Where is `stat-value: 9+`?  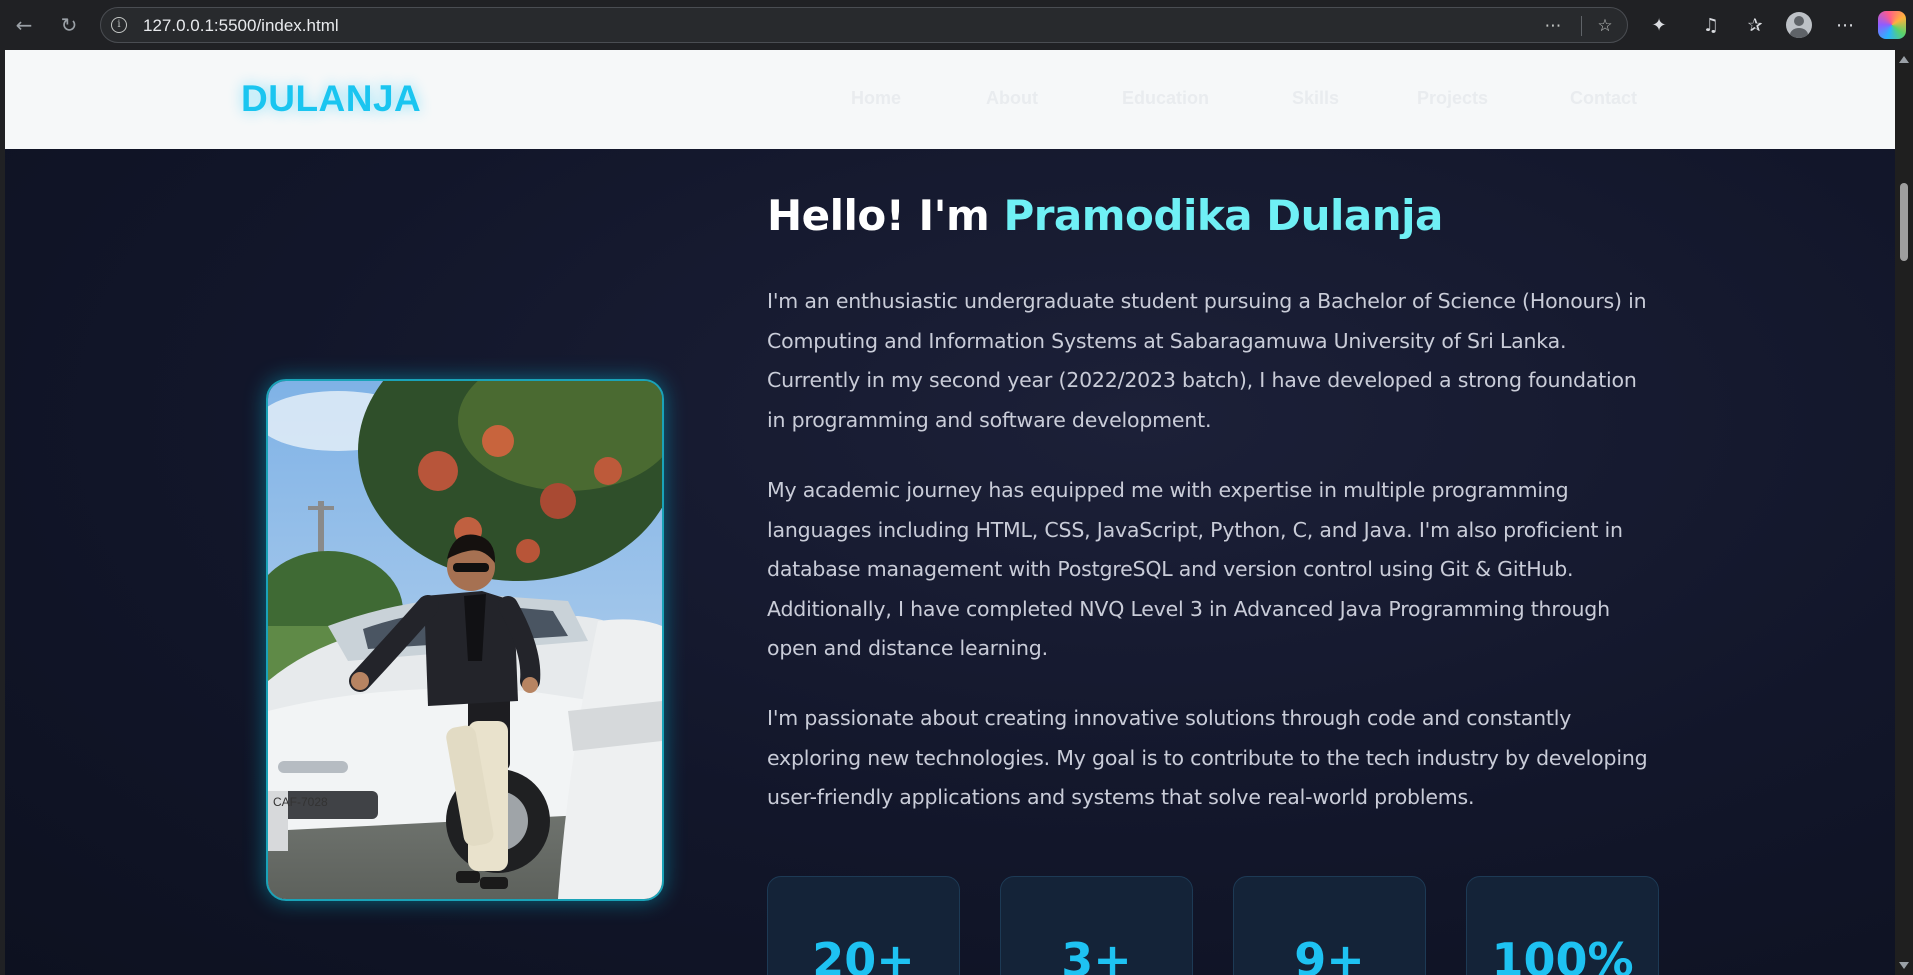 stat-value: 9+ is located at coordinates (1329, 954).